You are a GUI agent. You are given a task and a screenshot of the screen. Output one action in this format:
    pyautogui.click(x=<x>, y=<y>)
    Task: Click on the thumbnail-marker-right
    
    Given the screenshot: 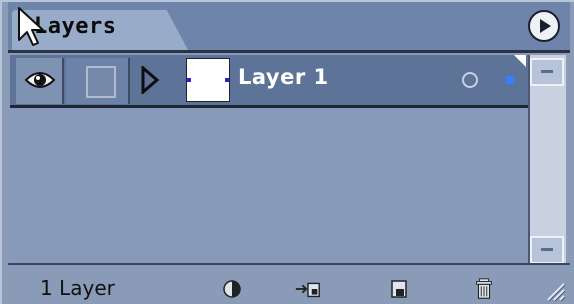 What is the action you would take?
    pyautogui.click(x=227, y=80)
    